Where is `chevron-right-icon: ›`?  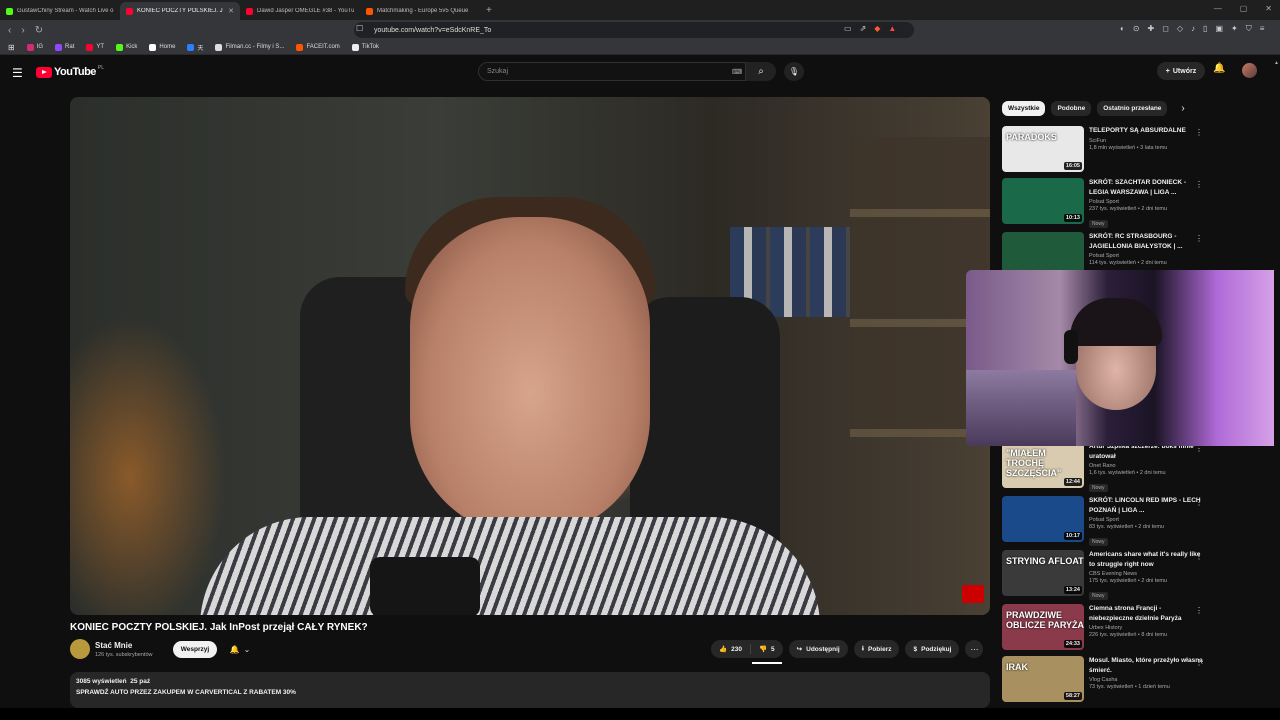 chevron-right-icon: › is located at coordinates (1182, 108).